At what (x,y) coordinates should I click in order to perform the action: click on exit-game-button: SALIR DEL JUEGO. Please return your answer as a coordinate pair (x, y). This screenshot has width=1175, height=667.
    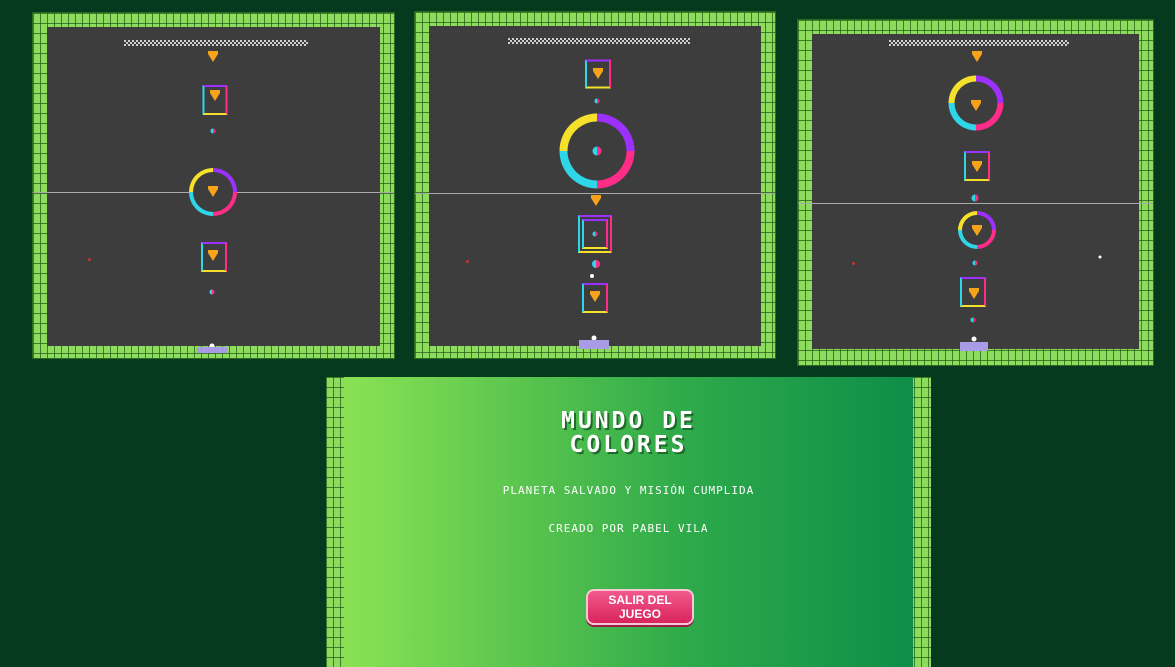
    Looking at the image, I should click on (640, 607).